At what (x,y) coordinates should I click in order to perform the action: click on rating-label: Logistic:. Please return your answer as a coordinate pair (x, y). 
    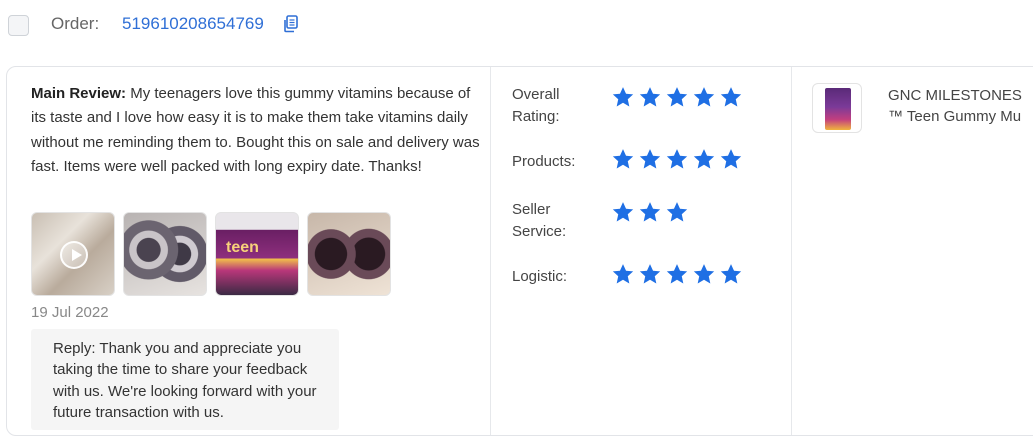
    Looking at the image, I should click on (540, 276).